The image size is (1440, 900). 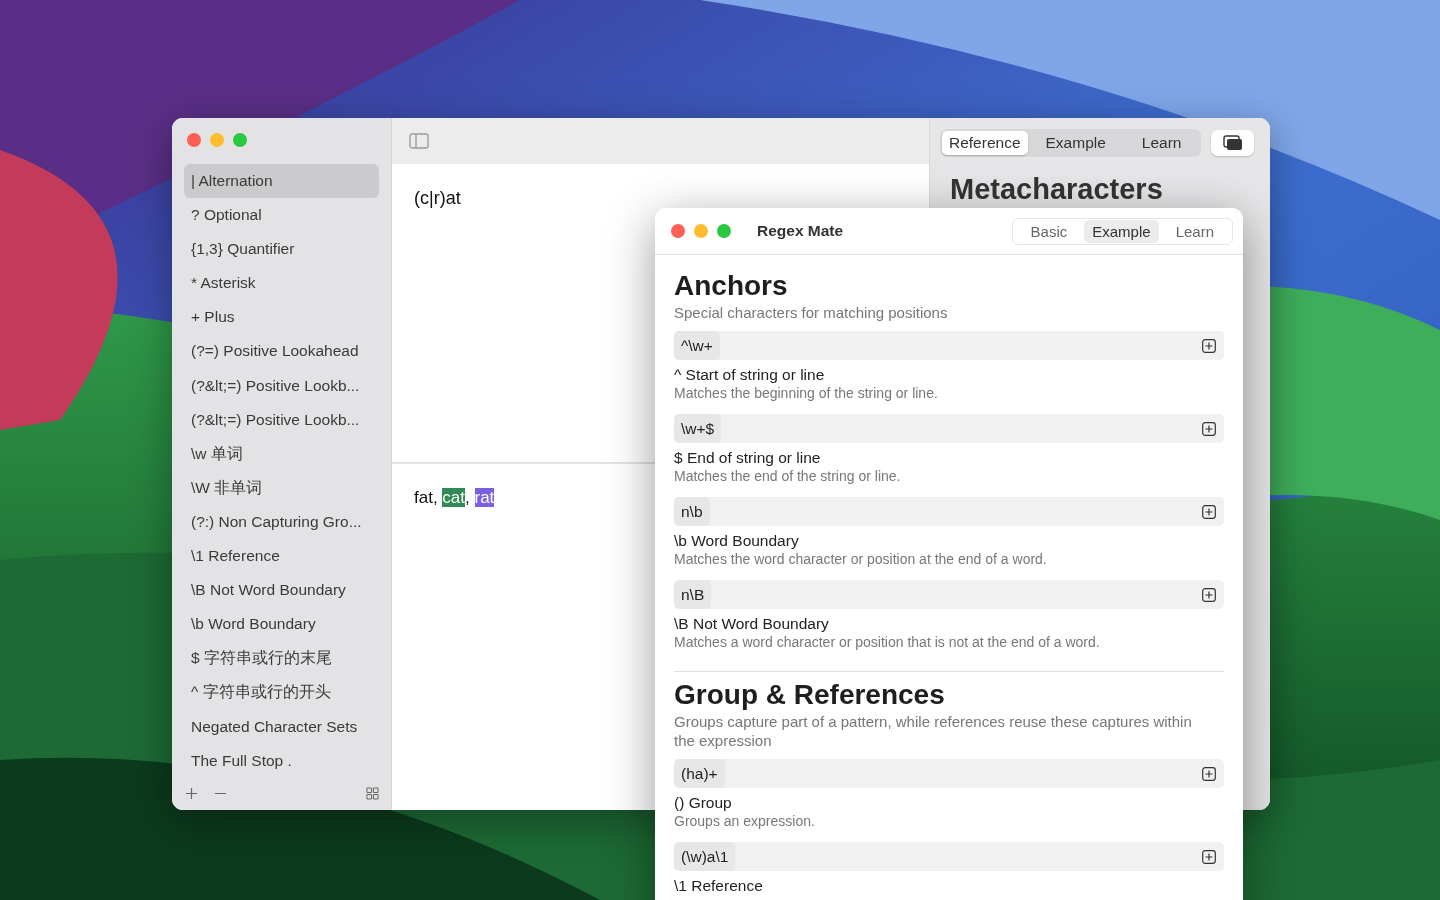 What do you see at coordinates (745, 821) in the screenshot?
I see `entry-description: Groups an expression.` at bounding box center [745, 821].